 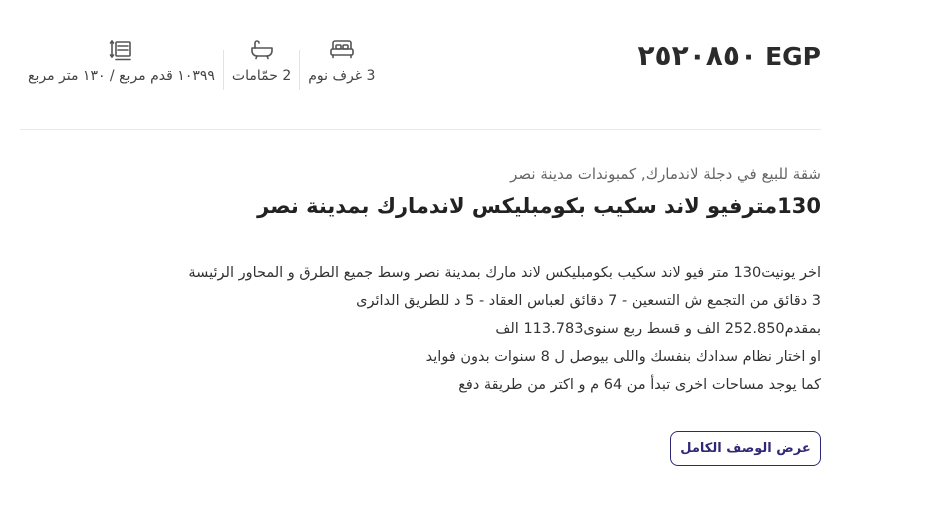 I want to click on spec-area: ١٠٣٩٩ قدم مربع / ١٣٠ متر مربع, so click(x=121, y=60).